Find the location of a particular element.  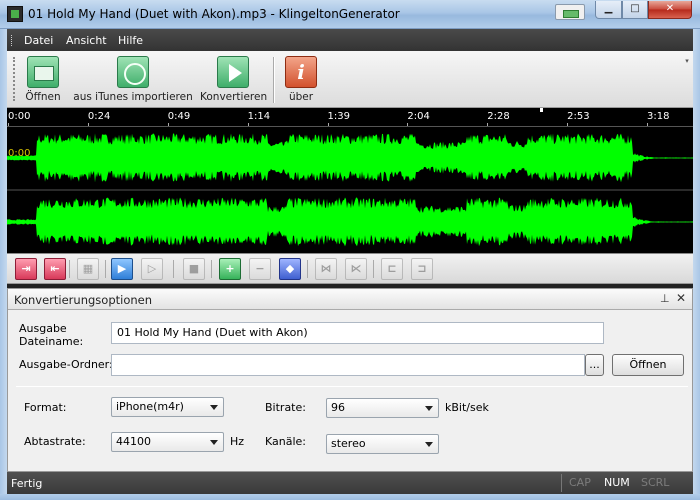

import-itunes-button: aus iTunes importieren is located at coordinates (133, 78).